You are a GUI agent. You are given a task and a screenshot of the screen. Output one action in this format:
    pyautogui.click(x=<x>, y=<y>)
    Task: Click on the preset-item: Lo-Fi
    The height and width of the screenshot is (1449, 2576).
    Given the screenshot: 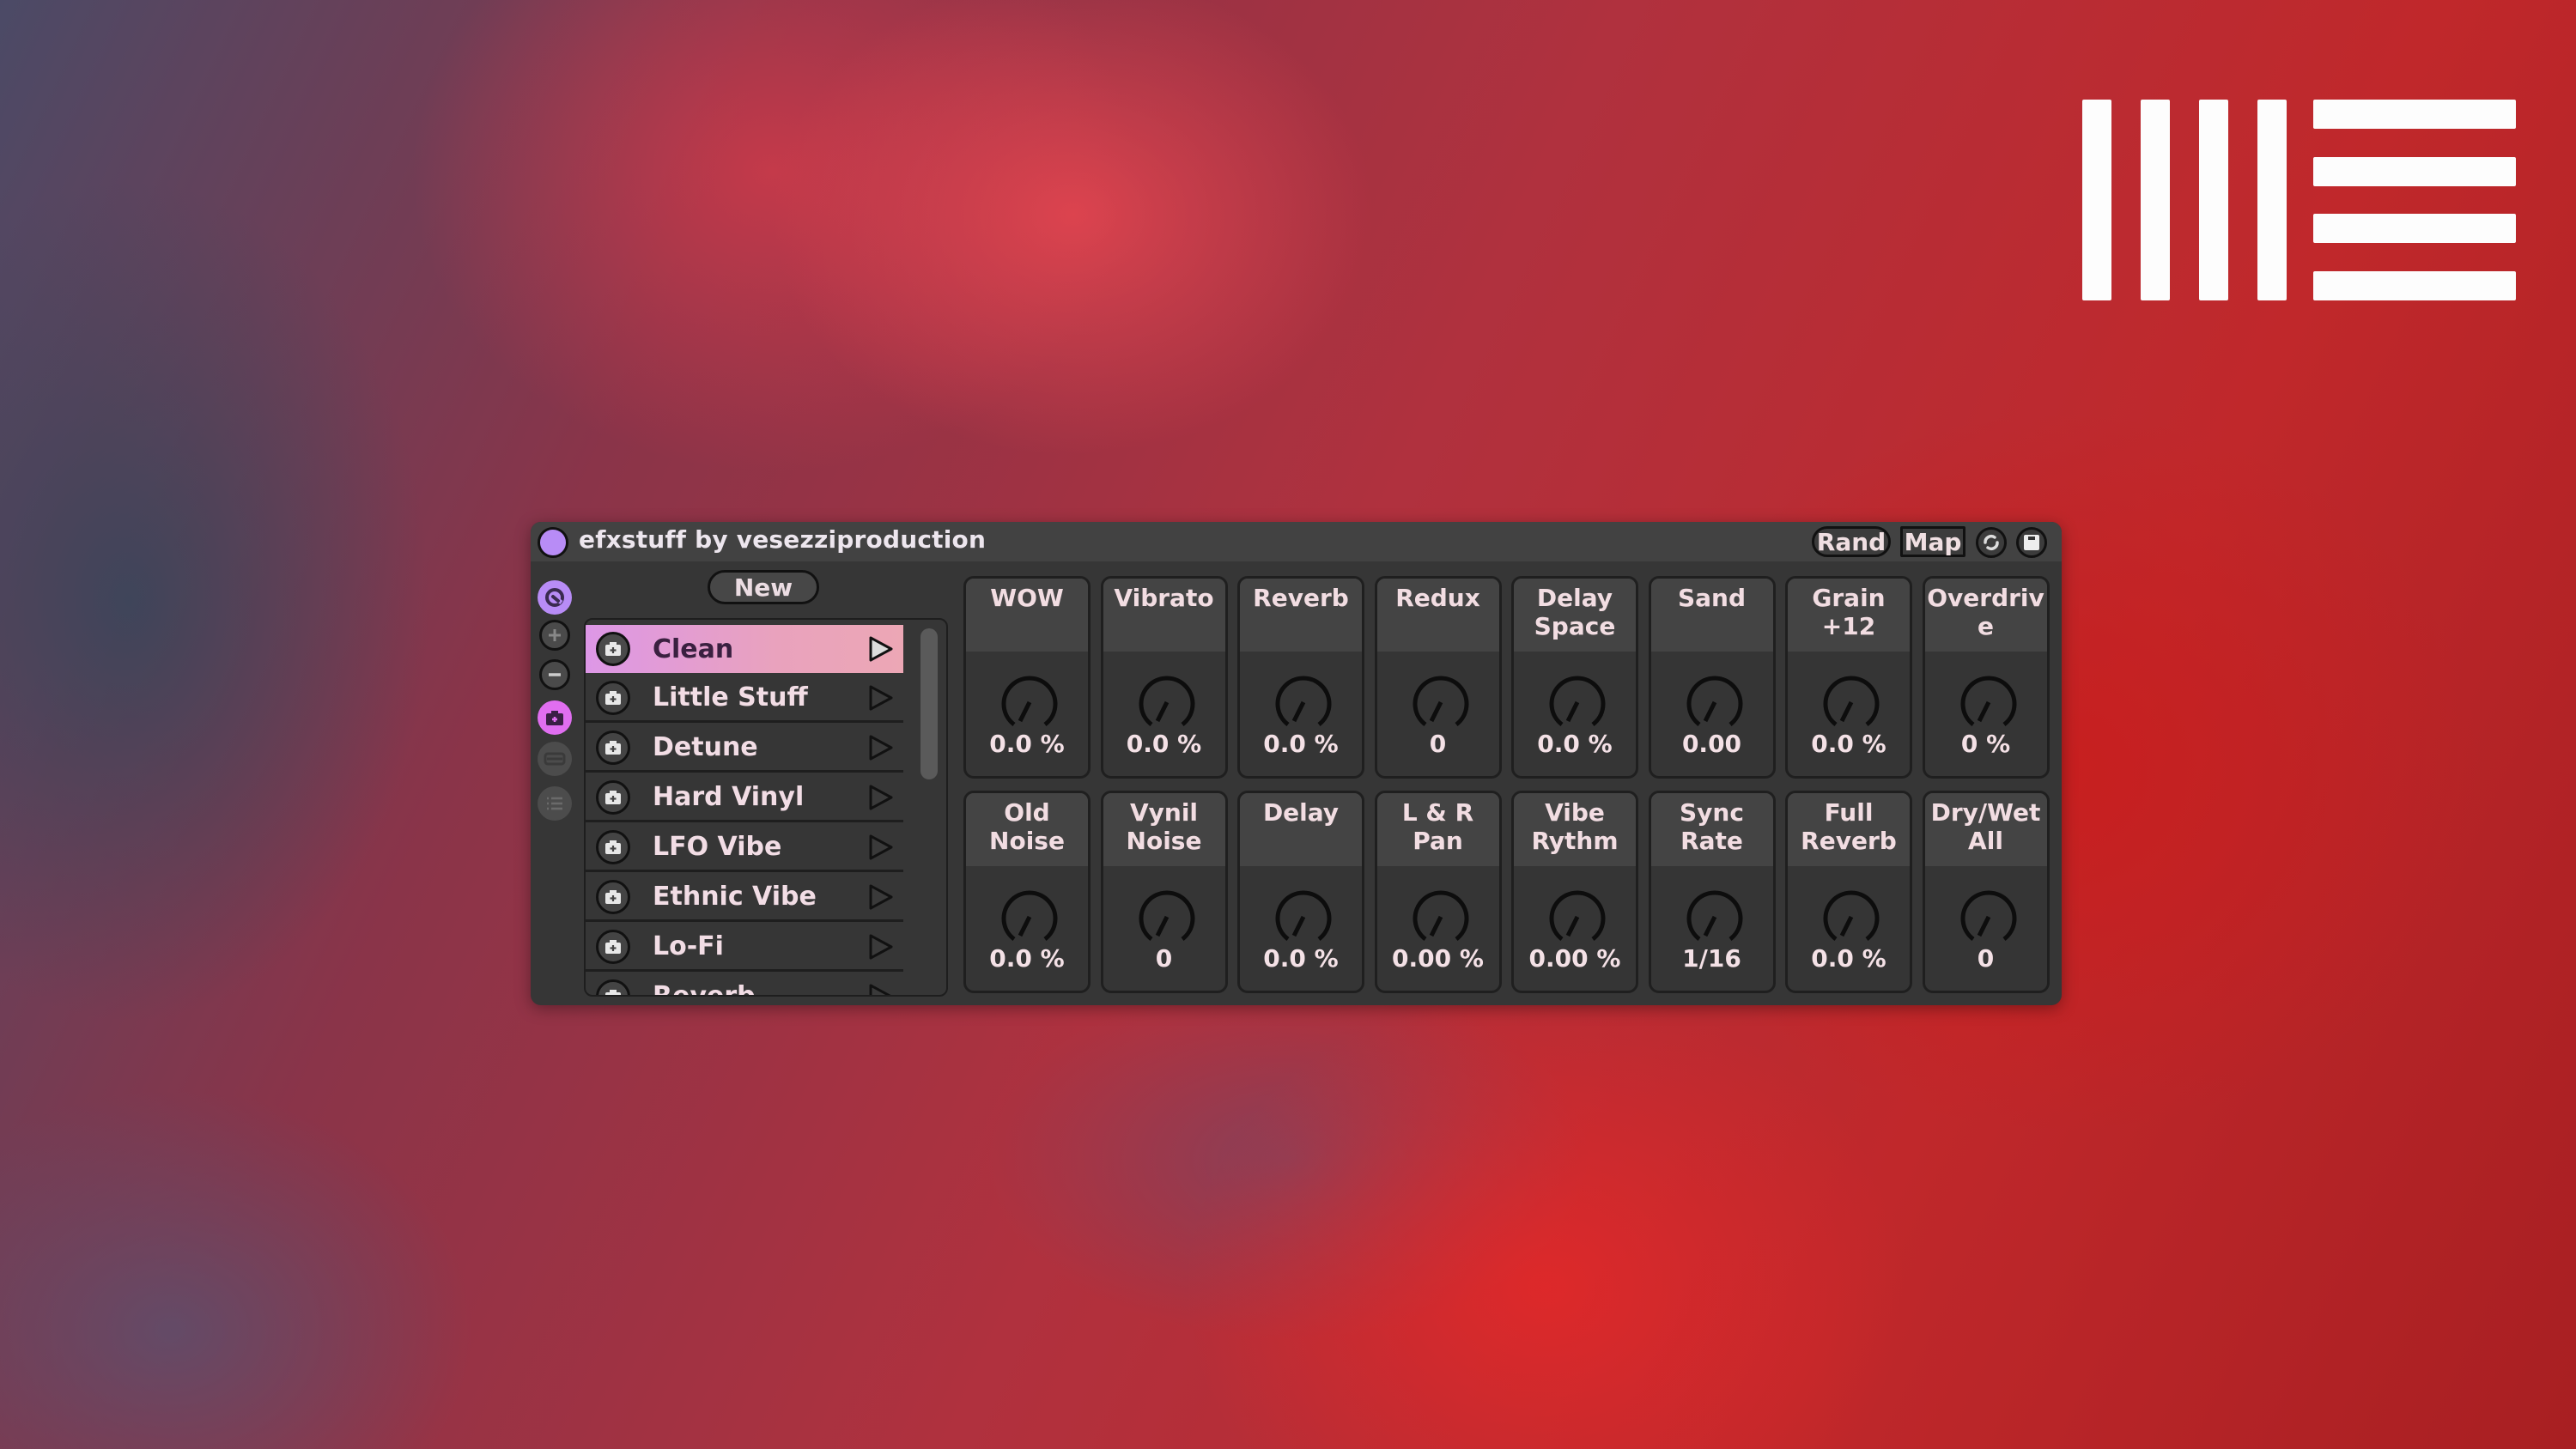 What is the action you would take?
    pyautogui.click(x=744, y=948)
    